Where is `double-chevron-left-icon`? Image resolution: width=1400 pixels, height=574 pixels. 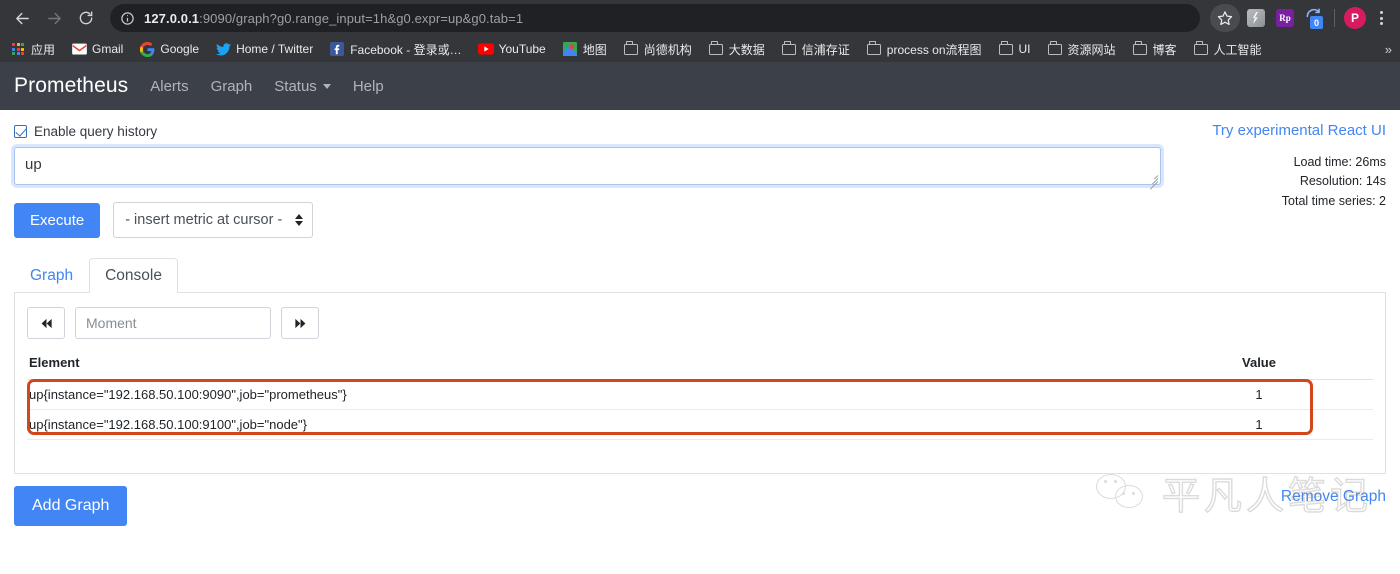
double-chevron-left-icon is located at coordinates (46, 323).